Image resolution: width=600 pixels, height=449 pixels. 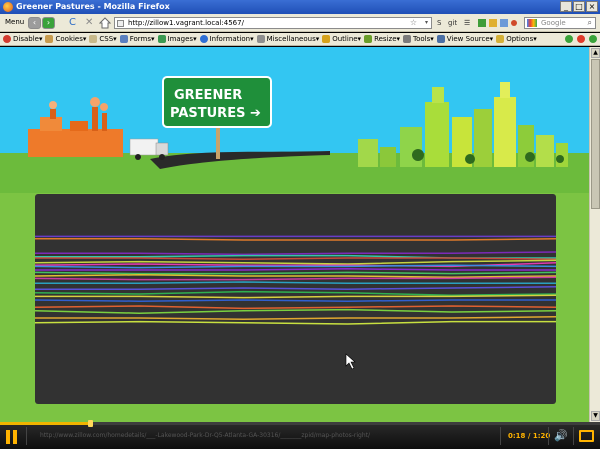 What do you see at coordinates (255, 113) in the screenshot?
I see `sign-arrow-icon: ➔` at bounding box center [255, 113].